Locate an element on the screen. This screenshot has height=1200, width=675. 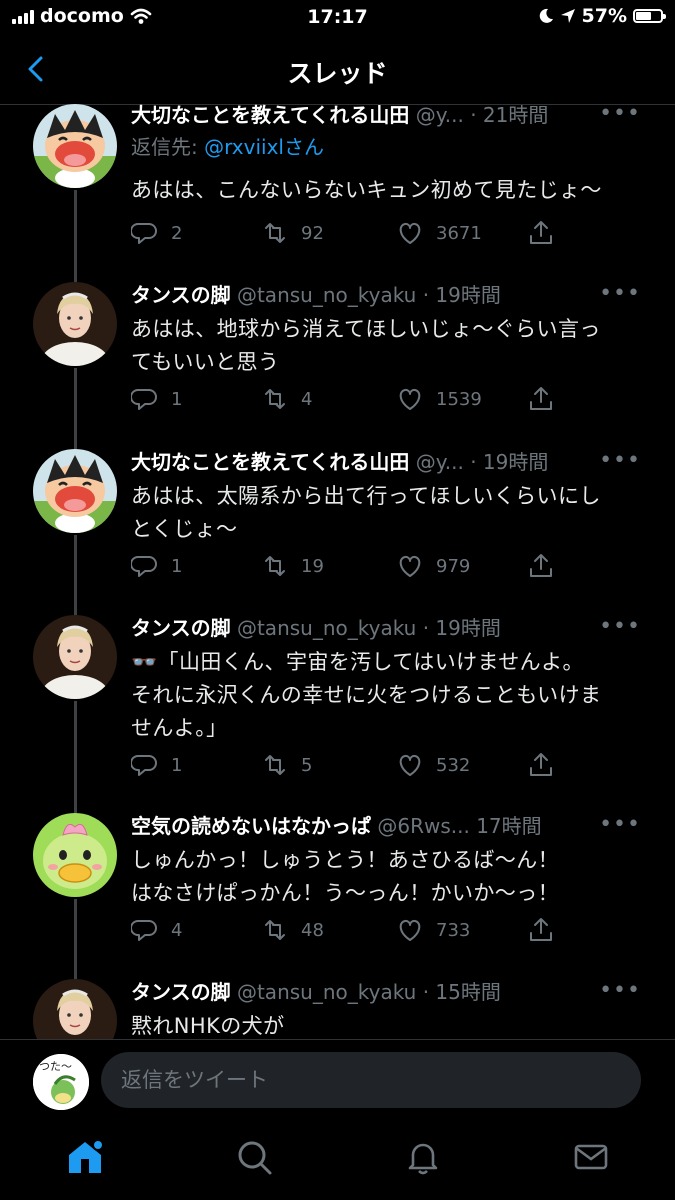
like-button: 532 is located at coordinates (433, 765).